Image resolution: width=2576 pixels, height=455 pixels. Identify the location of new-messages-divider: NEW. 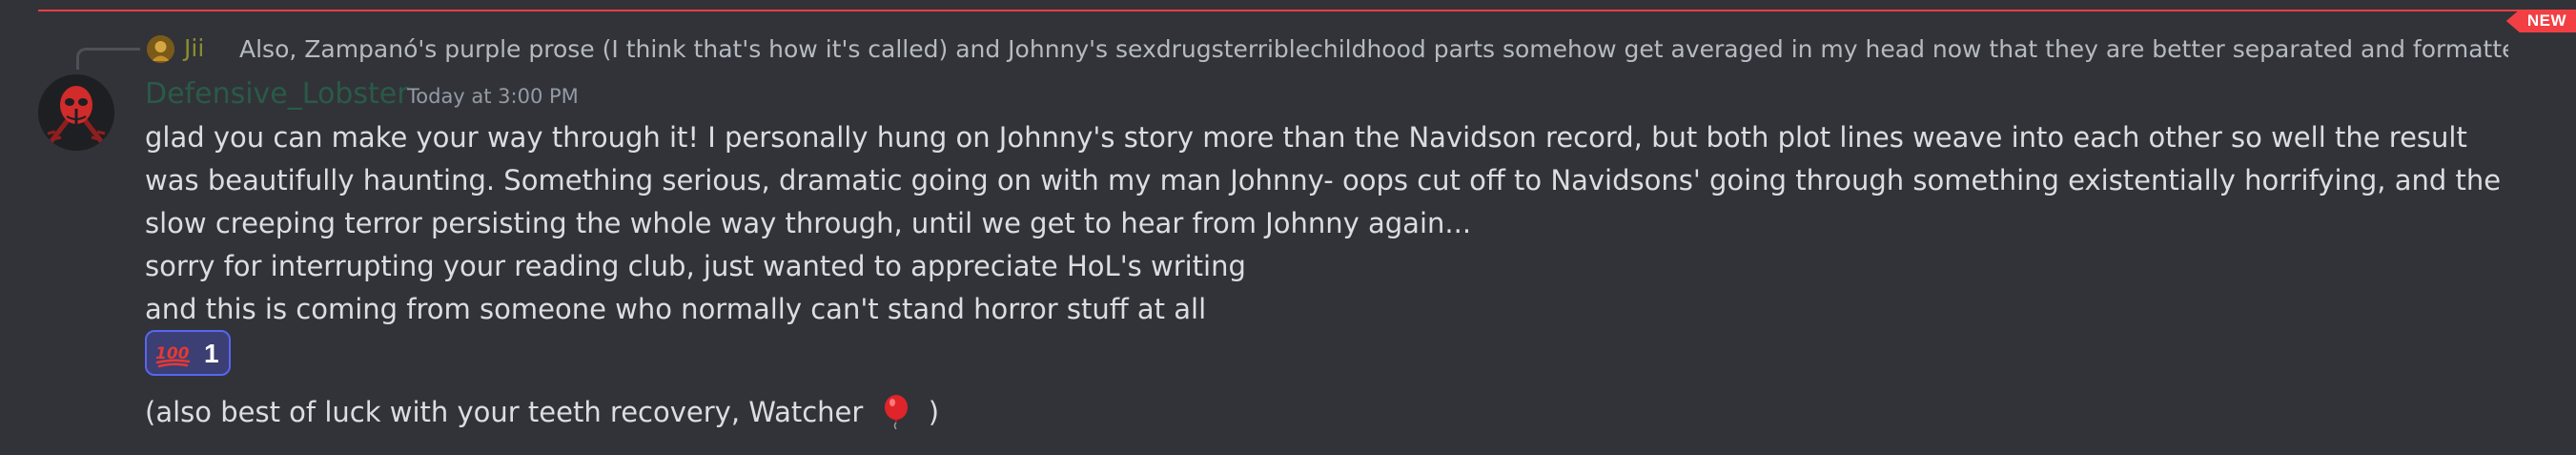
(1307, 21).